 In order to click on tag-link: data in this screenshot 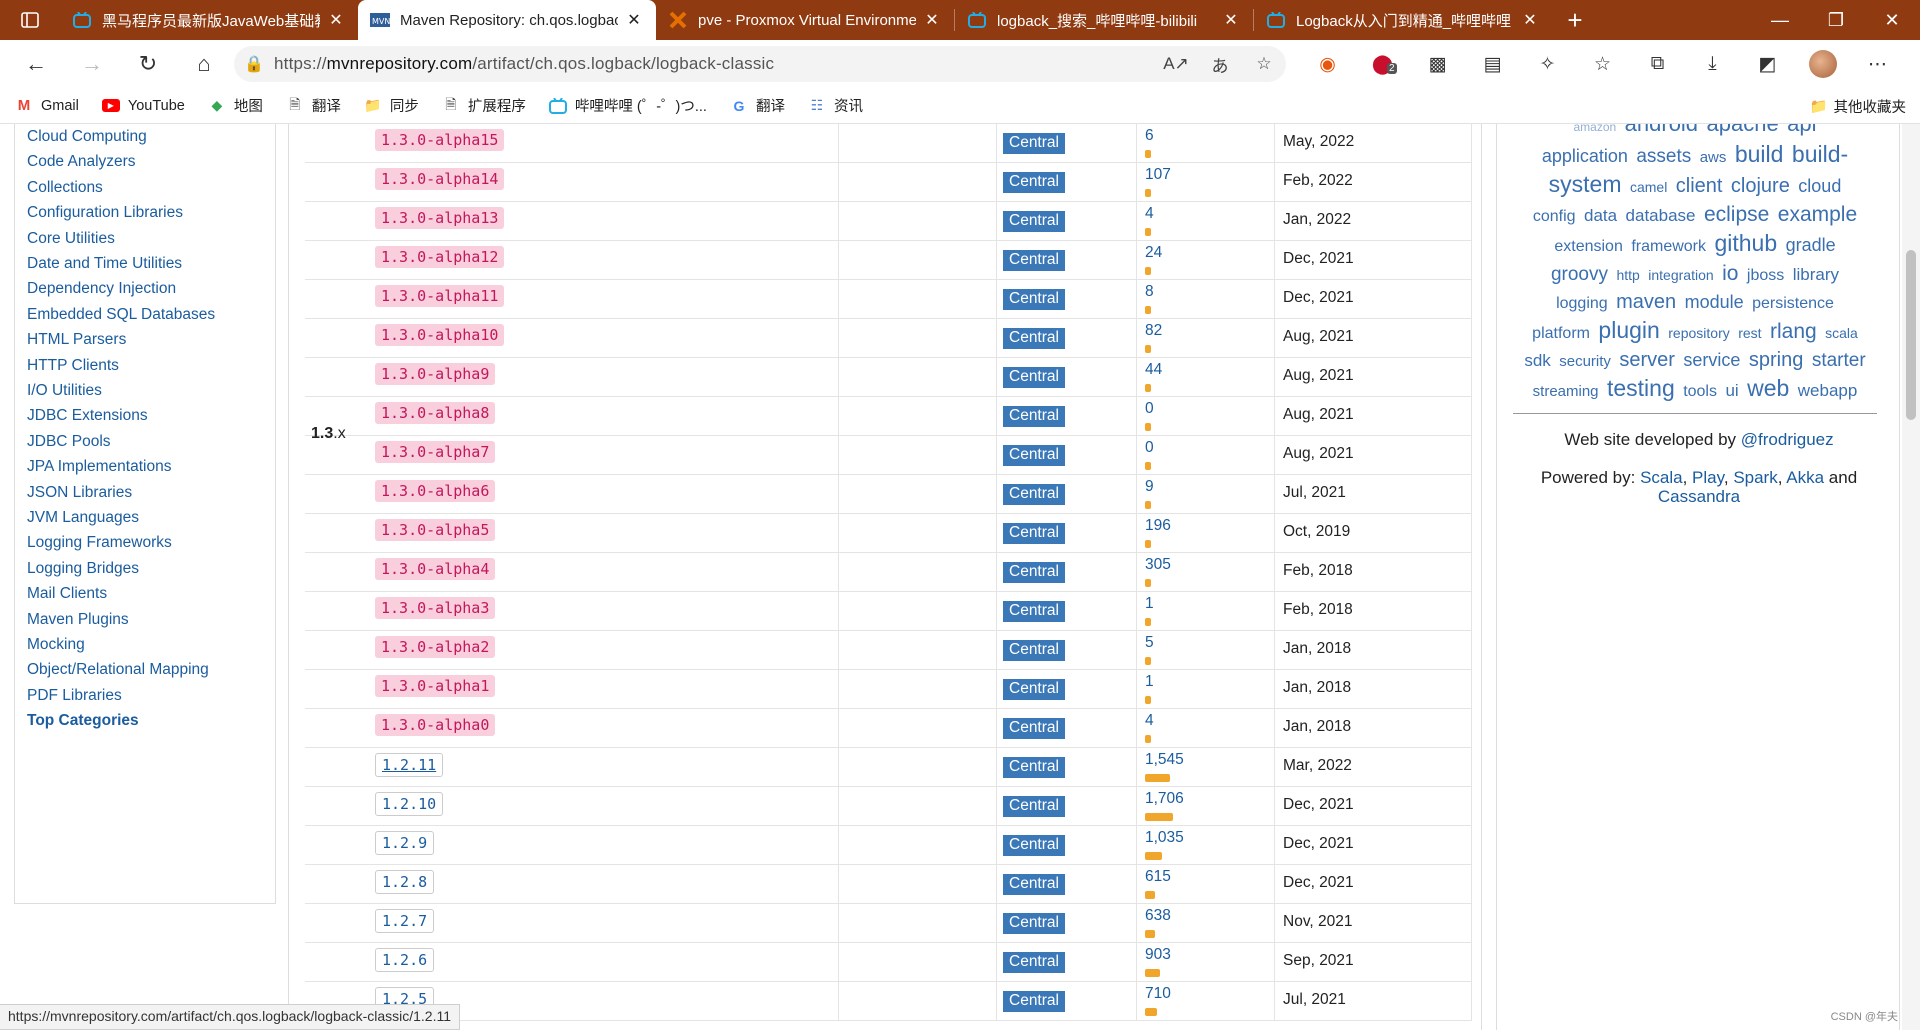, I will do `click(1600, 215)`.